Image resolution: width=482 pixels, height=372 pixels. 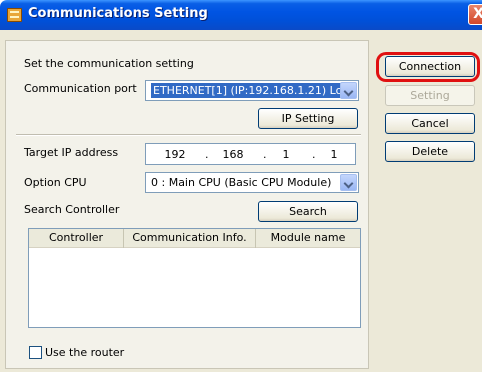 I want to click on close-button: X, so click(x=475, y=14).